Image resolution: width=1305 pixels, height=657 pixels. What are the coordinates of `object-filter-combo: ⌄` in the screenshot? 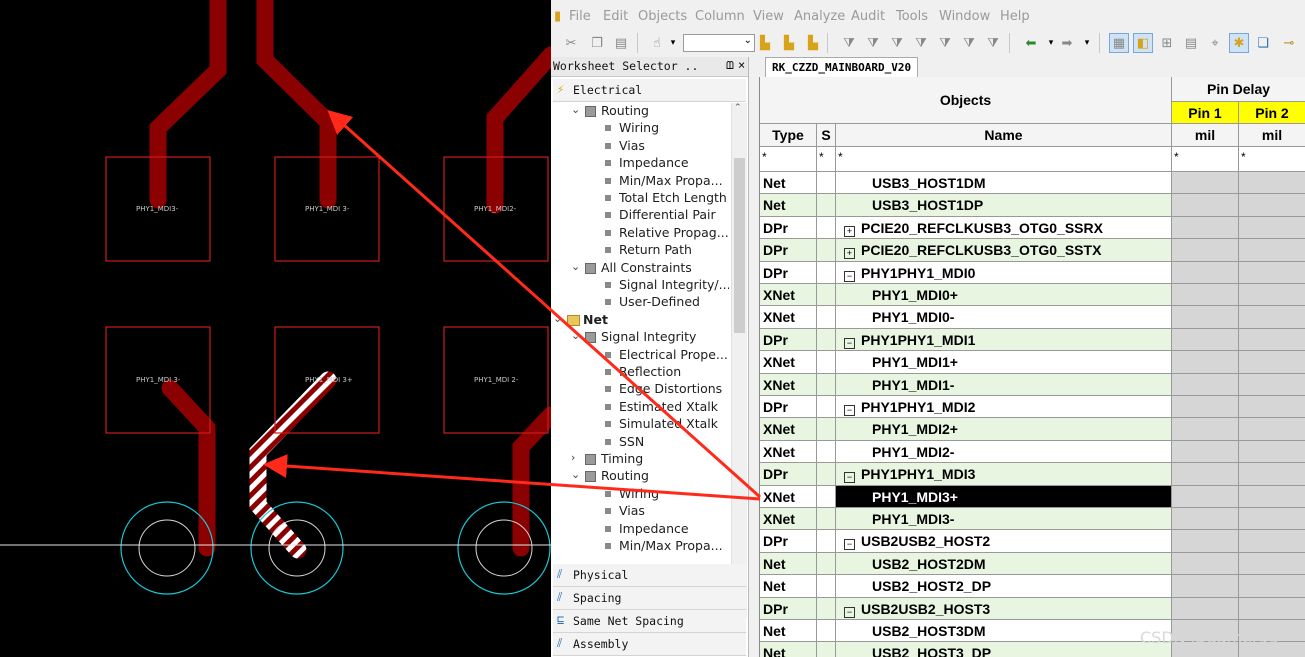 It's located at (719, 43).